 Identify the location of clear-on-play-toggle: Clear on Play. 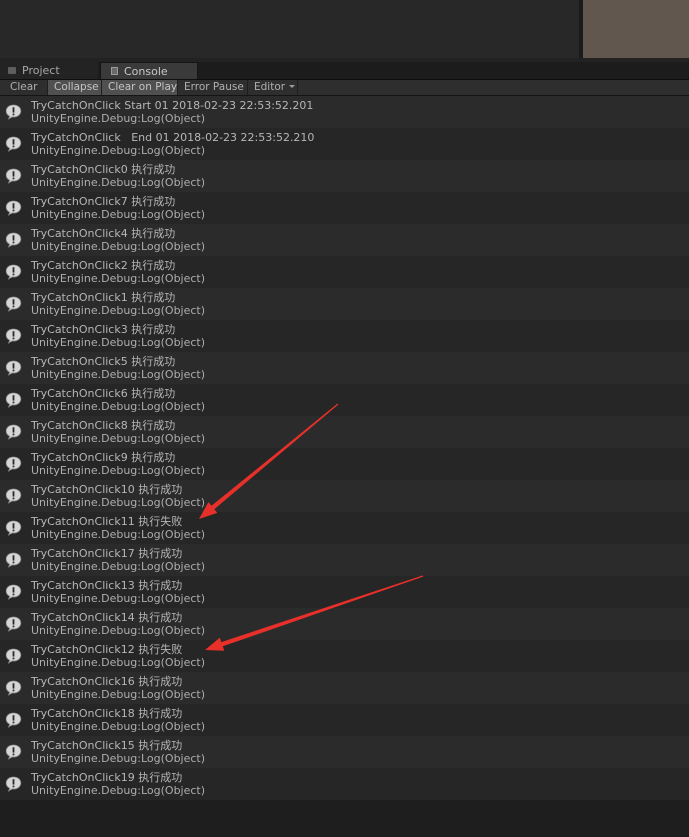
(140, 87).